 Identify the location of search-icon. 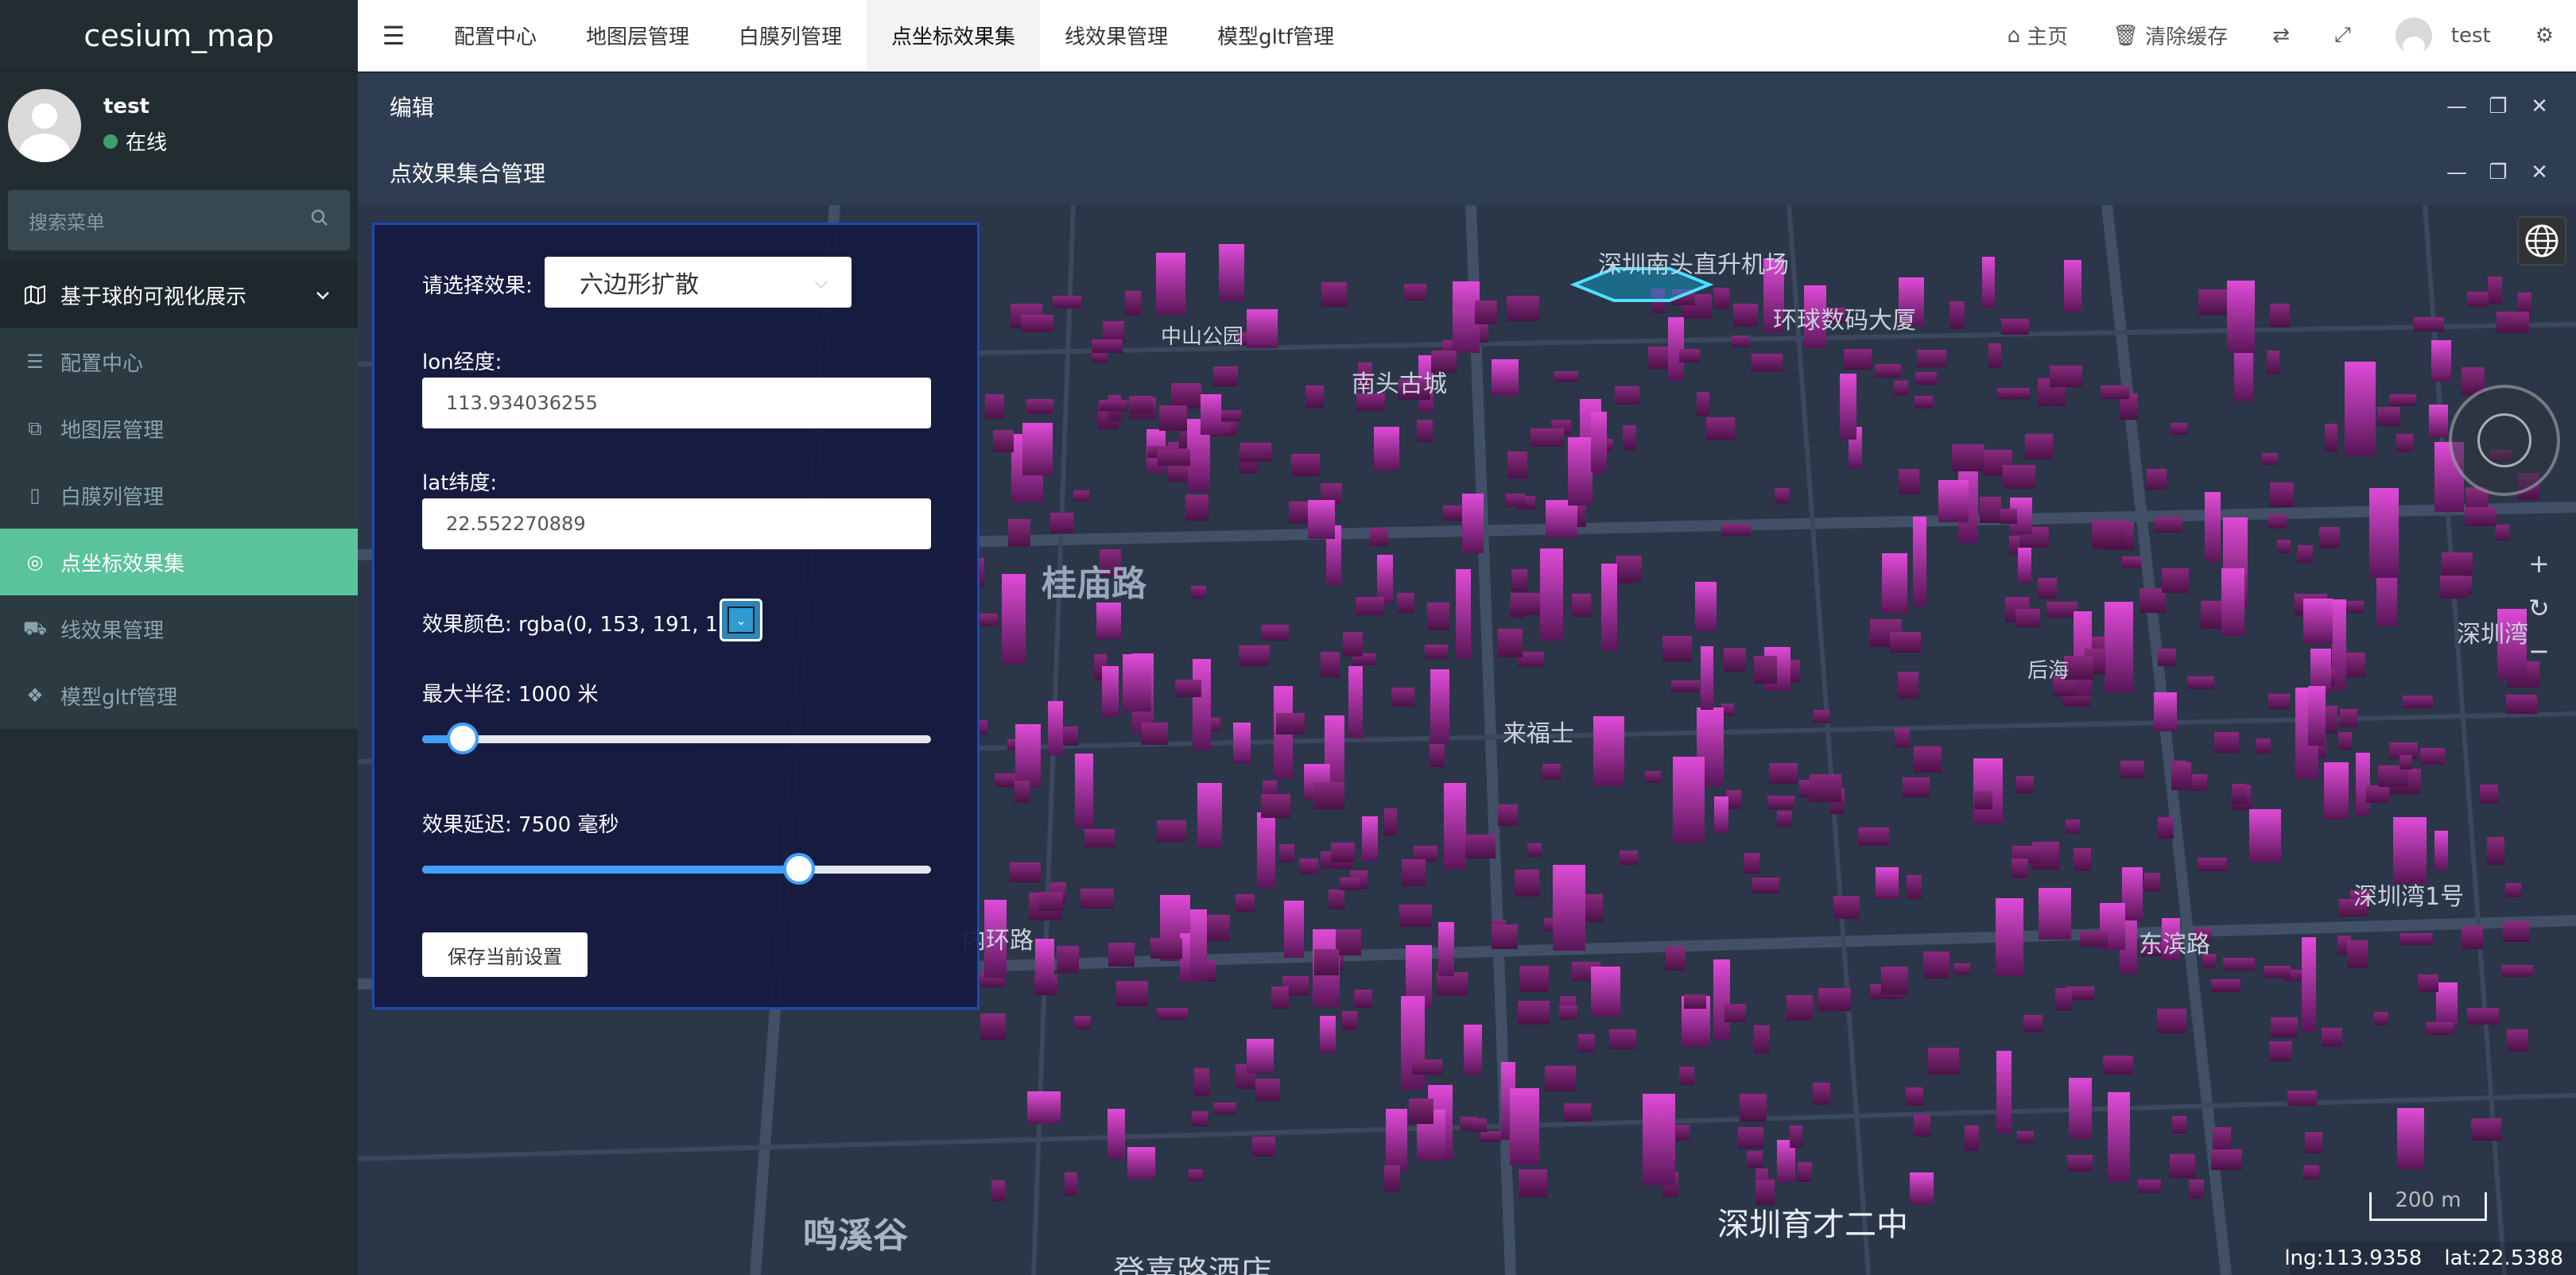
(320, 220).